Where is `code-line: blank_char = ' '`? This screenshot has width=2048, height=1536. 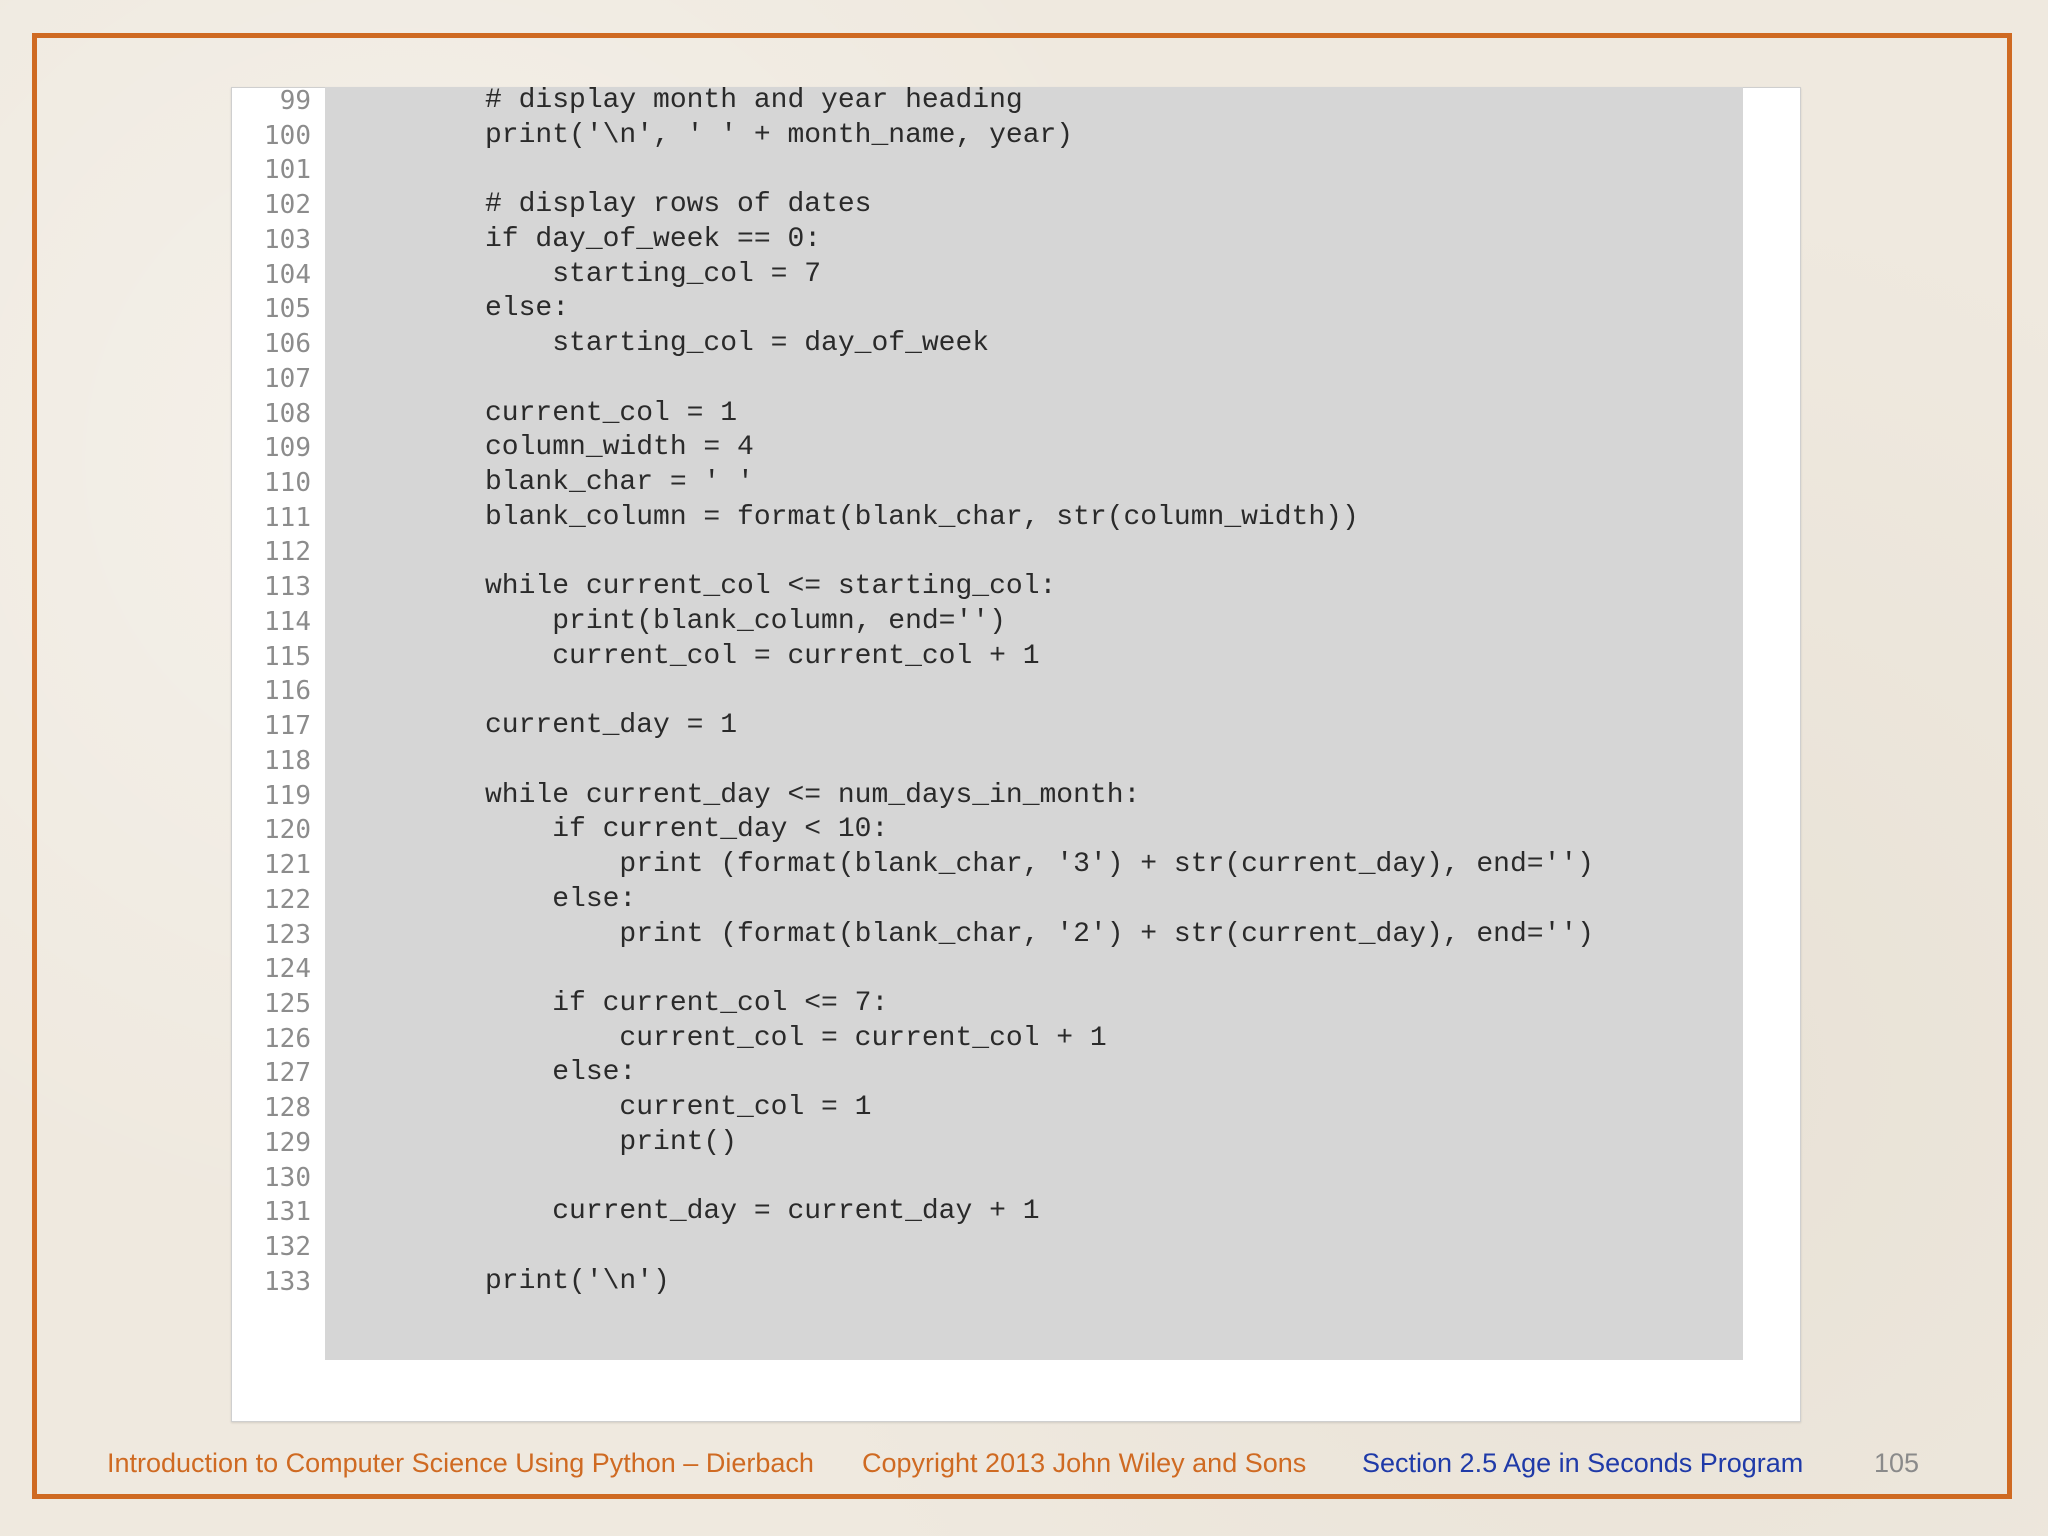
code-line: blank_char = ' ' is located at coordinates (619, 482).